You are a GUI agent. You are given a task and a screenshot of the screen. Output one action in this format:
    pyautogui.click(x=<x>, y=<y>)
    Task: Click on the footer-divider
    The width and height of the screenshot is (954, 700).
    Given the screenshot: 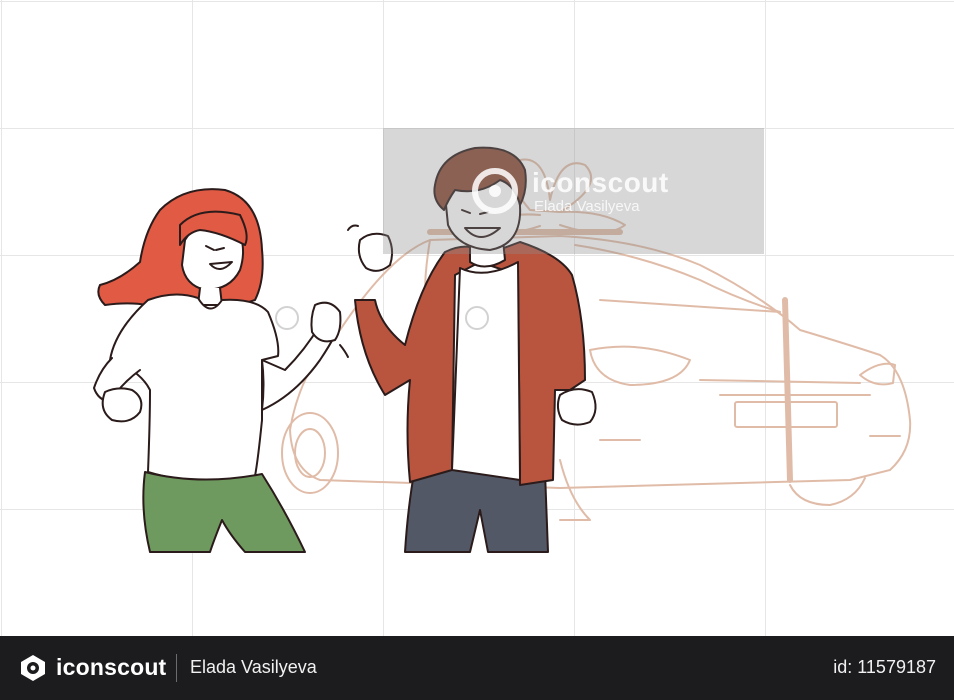 What is the action you would take?
    pyautogui.click(x=176, y=668)
    